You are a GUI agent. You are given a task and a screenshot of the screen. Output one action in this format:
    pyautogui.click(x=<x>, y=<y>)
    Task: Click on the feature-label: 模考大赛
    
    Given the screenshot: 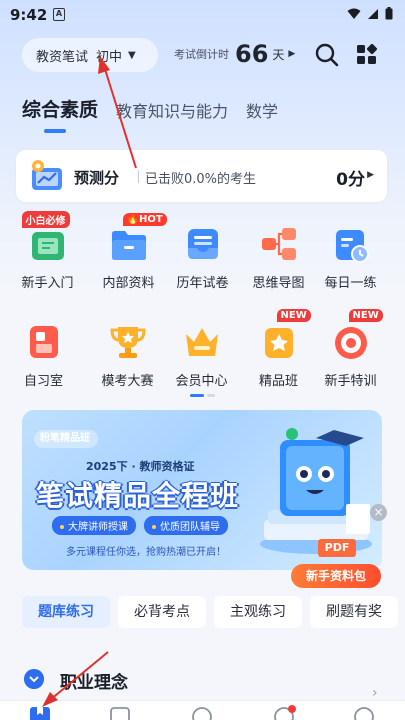 What is the action you would take?
    pyautogui.click(x=127, y=381)
    